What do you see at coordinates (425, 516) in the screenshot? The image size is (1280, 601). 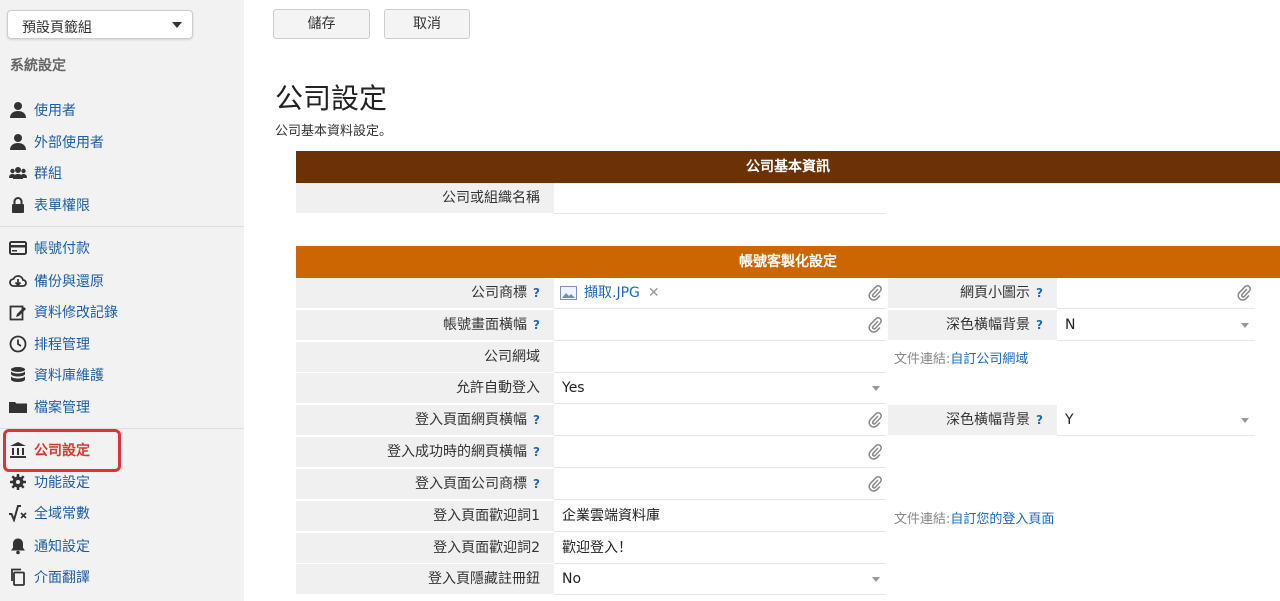 I see `field-label: 登入頁面歡迎詞1` at bounding box center [425, 516].